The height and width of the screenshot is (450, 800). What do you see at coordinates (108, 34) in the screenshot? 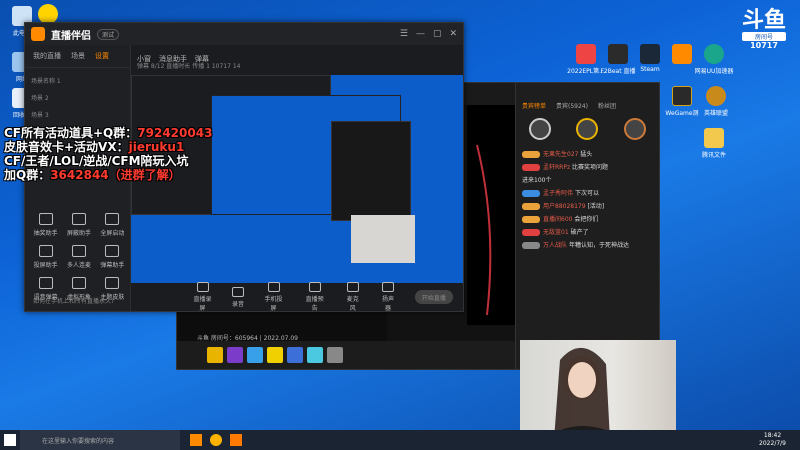
I see `version-badge: 测试` at bounding box center [108, 34].